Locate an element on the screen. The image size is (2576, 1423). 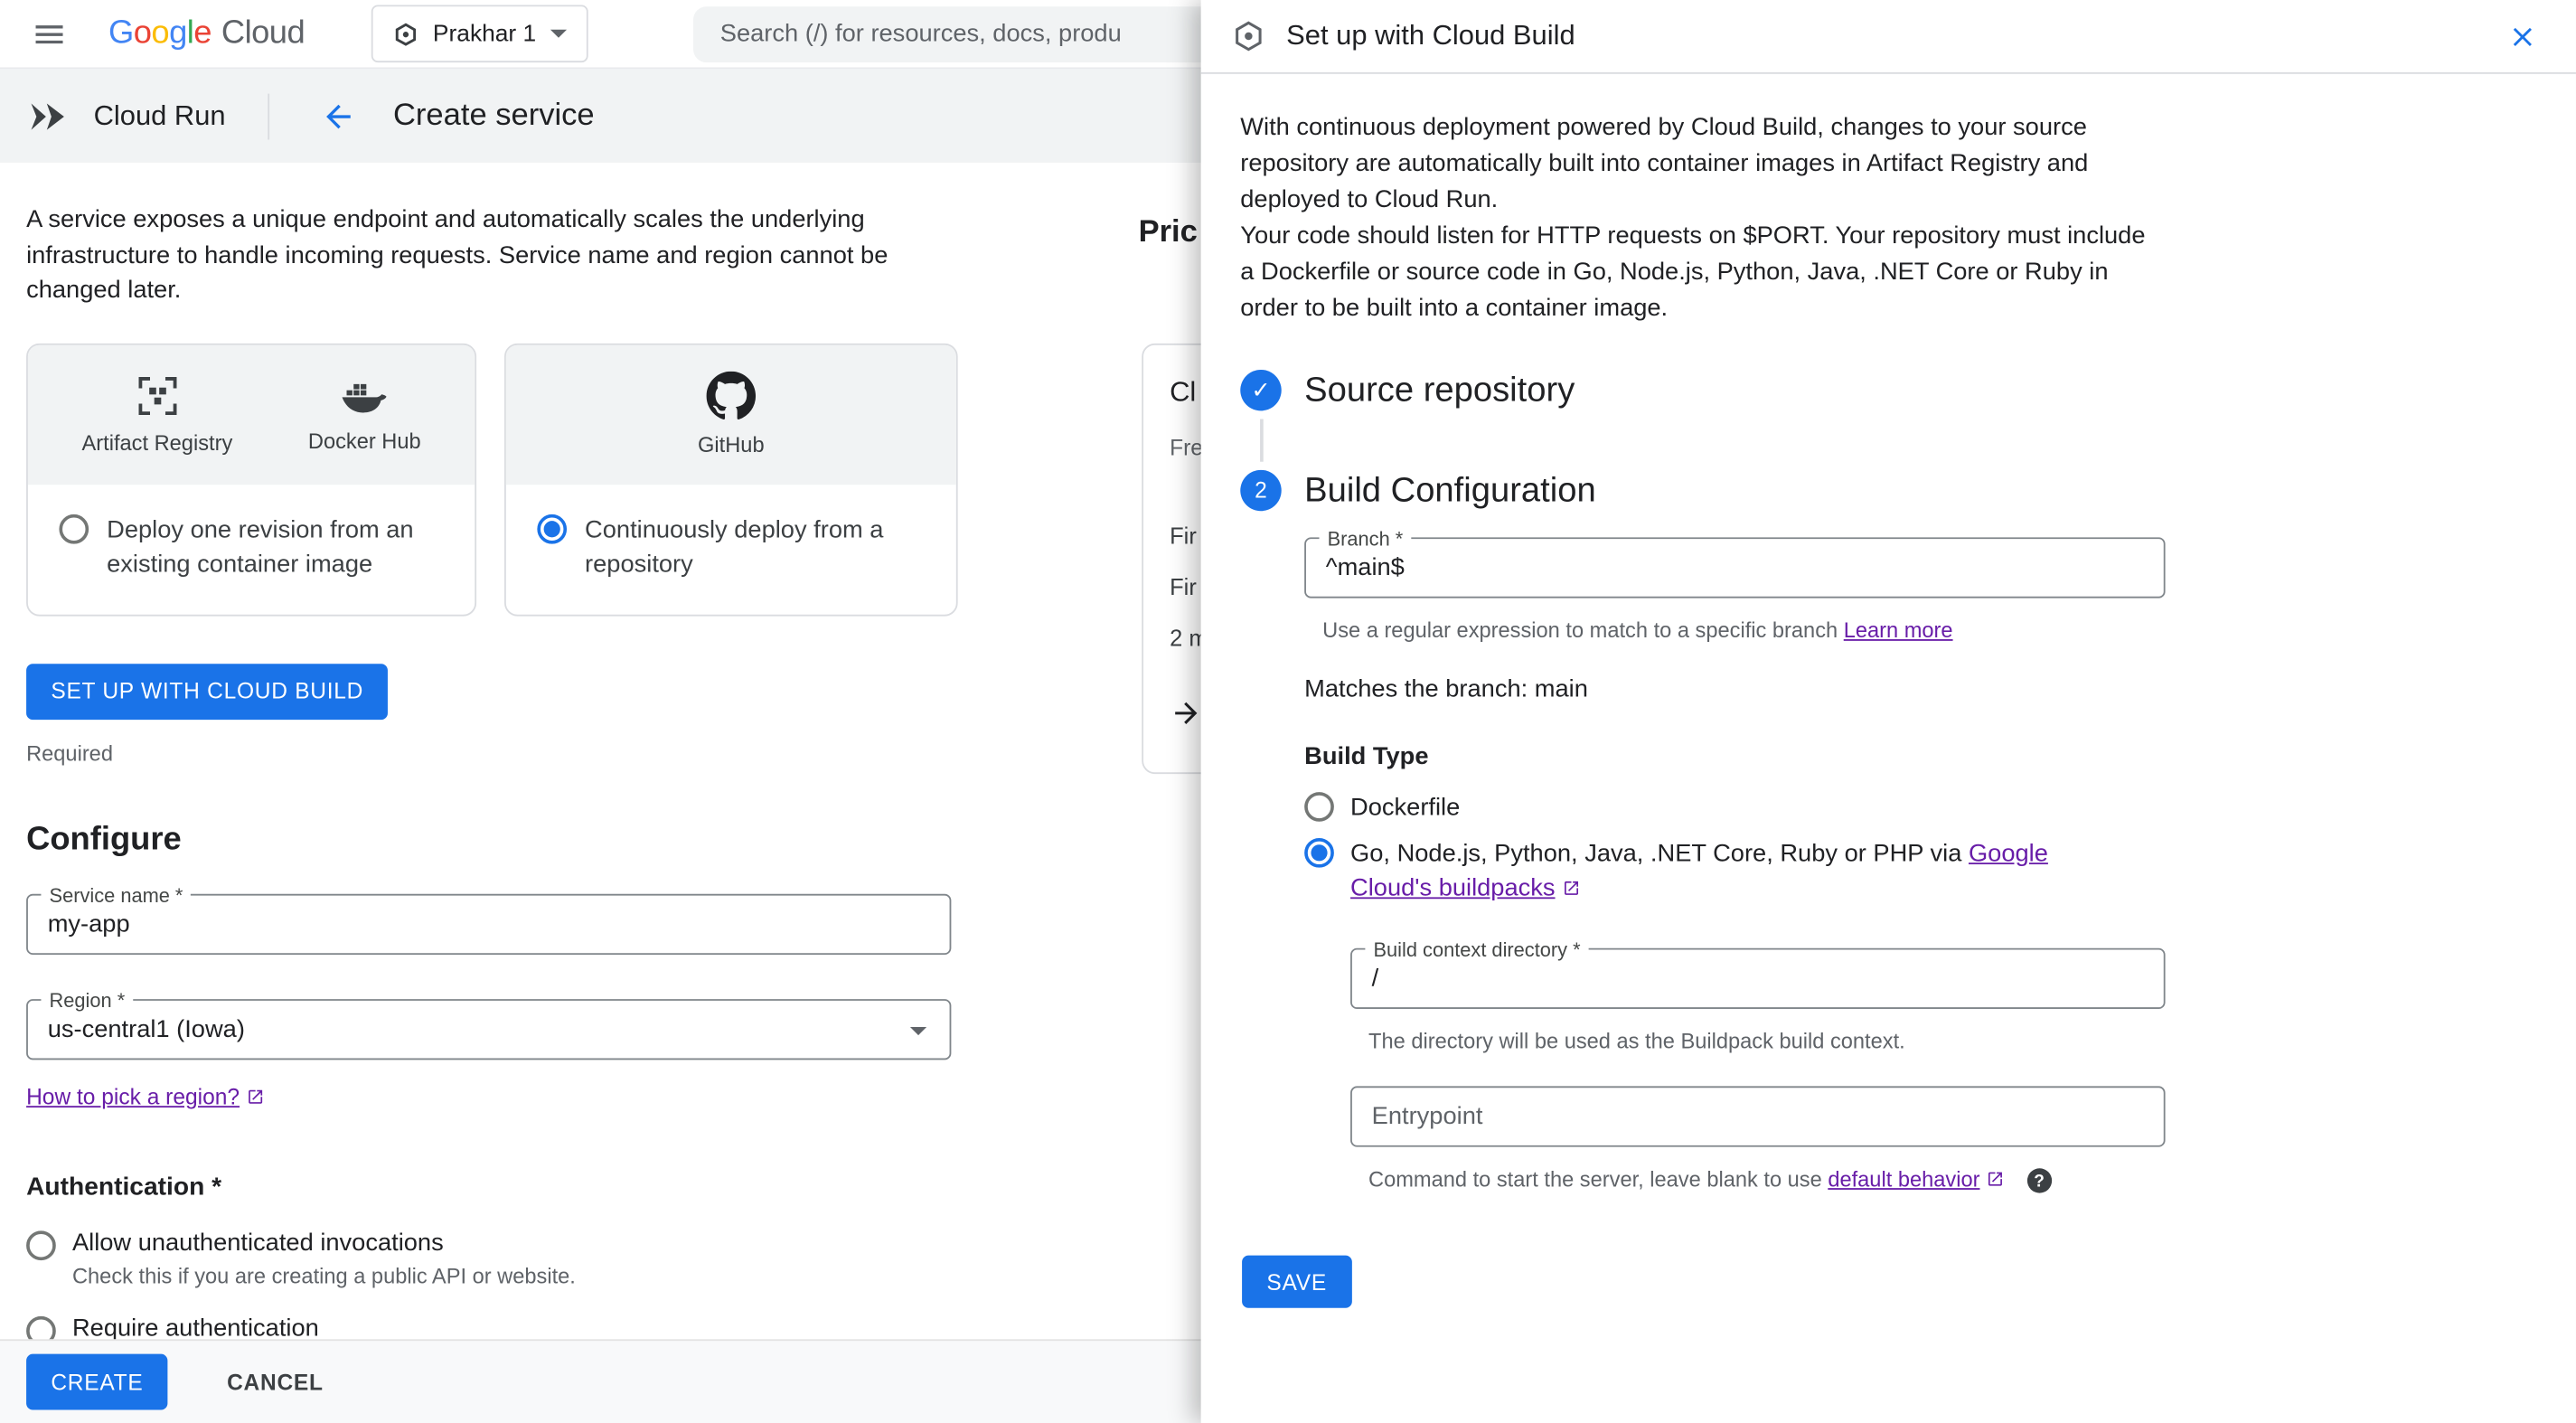
build-context-input: Build context directory * / is located at coordinates (1758, 973).